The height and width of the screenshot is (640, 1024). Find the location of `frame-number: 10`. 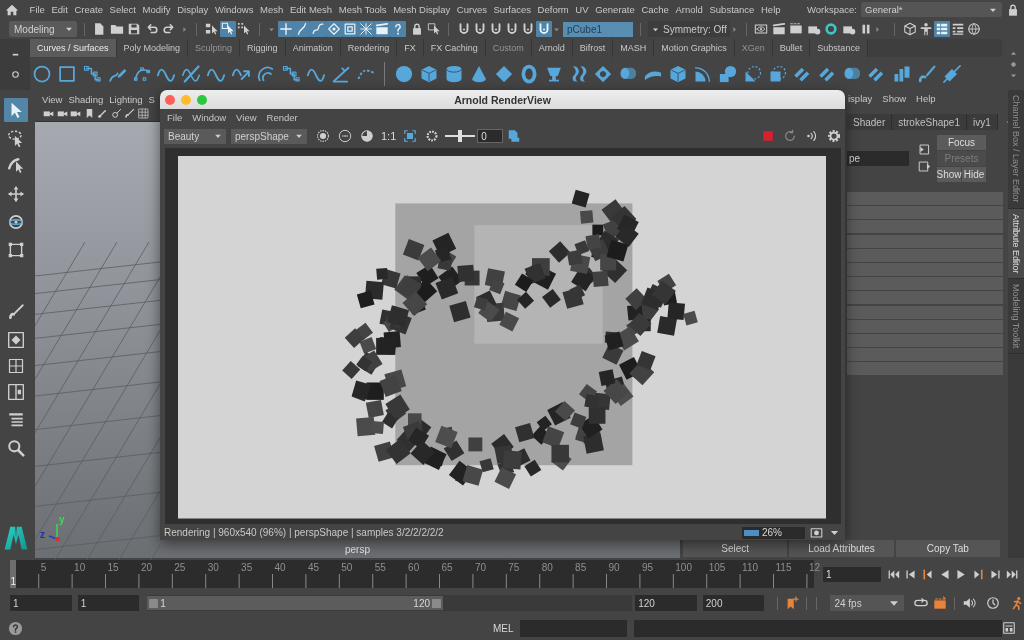

frame-number: 10 is located at coordinates (80, 567).